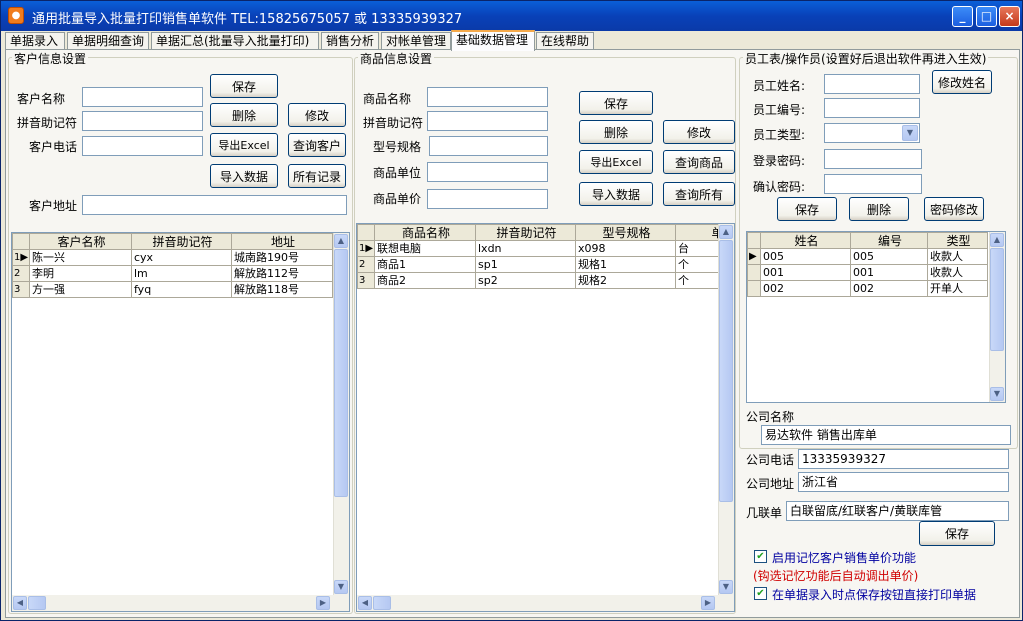  Describe the element at coordinates (487, 121) in the screenshot. I see `product-pinyin-input` at that location.